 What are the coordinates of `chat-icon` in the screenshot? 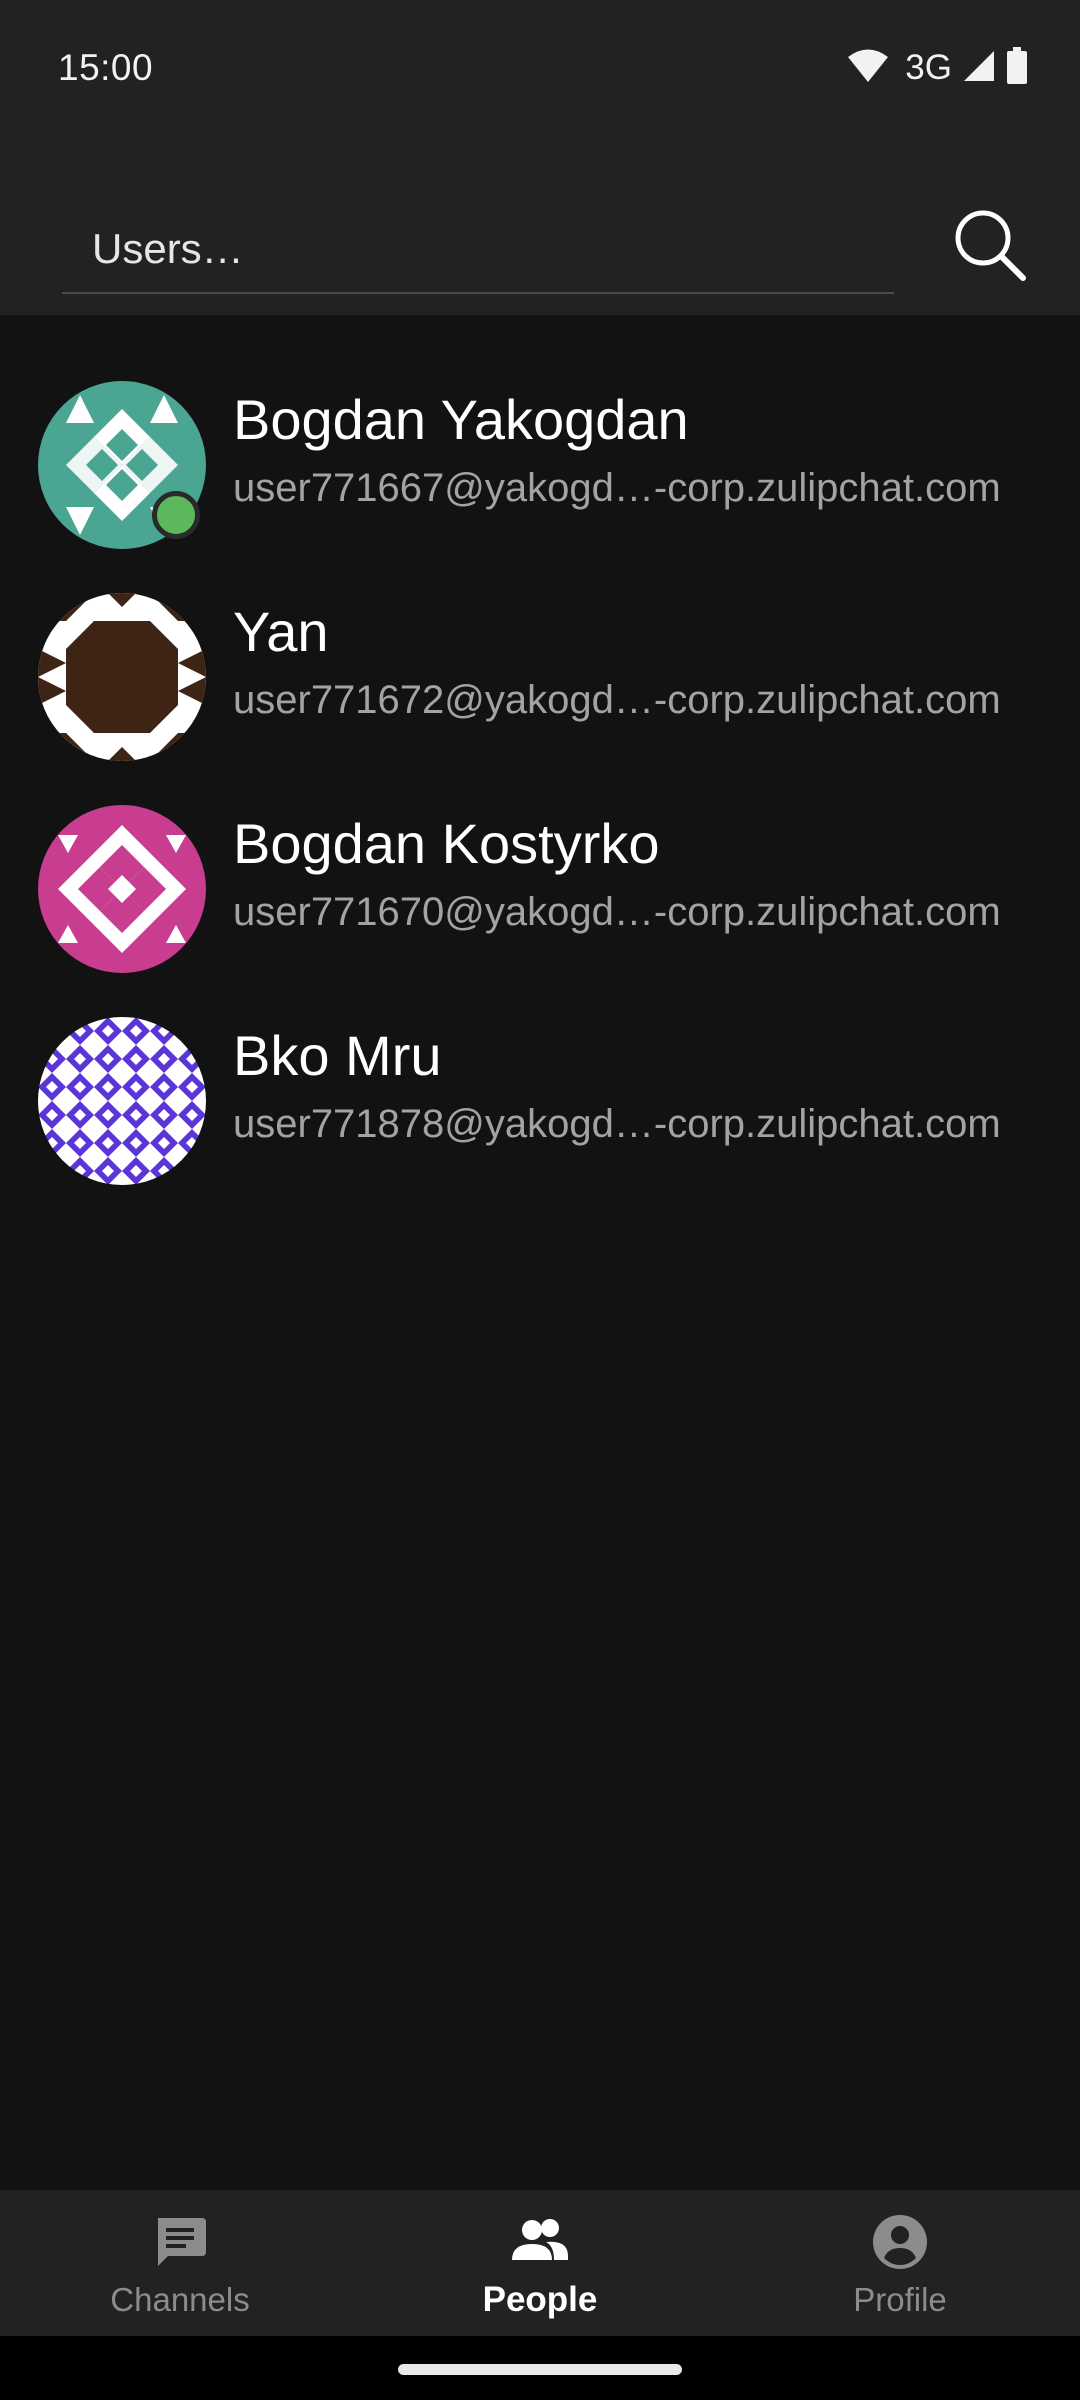 It's located at (180, 2242).